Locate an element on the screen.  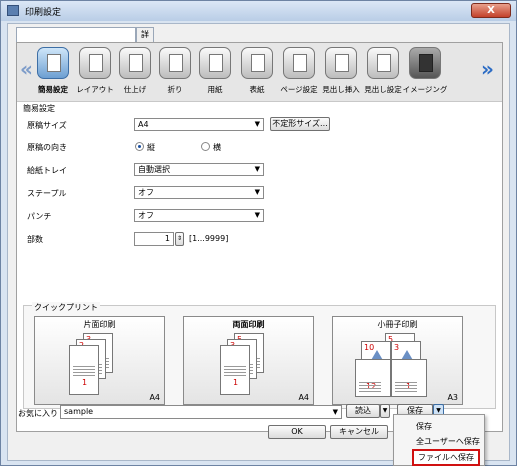
orientation-label: 原稿の向き is located at coordinates (47, 147).